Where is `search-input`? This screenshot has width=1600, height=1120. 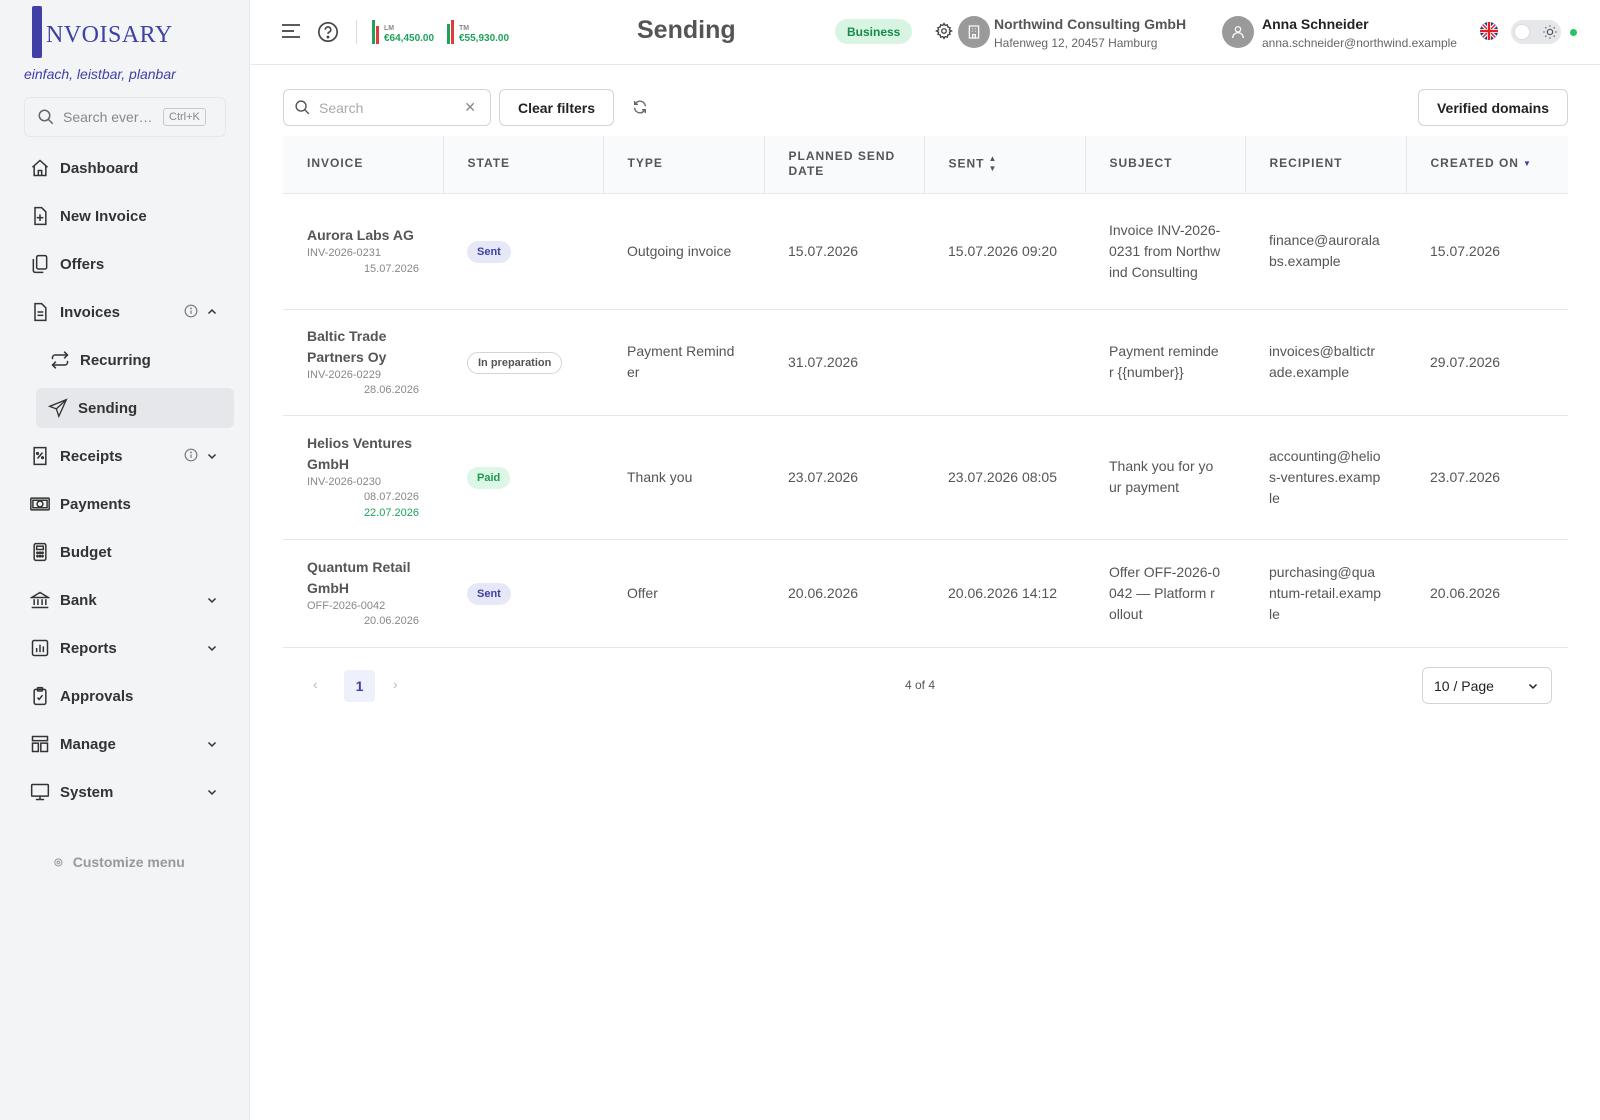 search-input is located at coordinates (384, 107).